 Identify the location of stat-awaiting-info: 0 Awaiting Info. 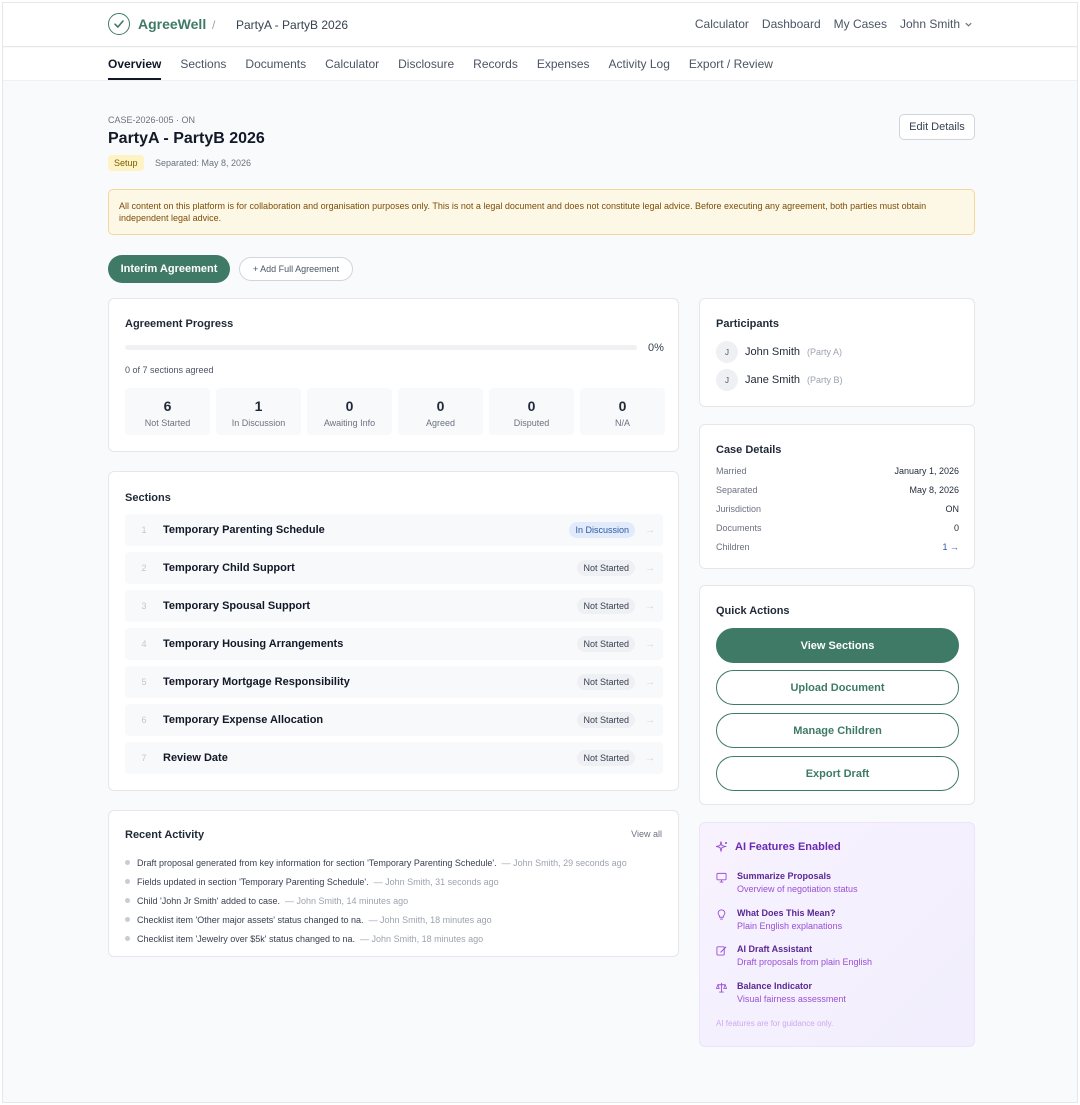
(349, 411).